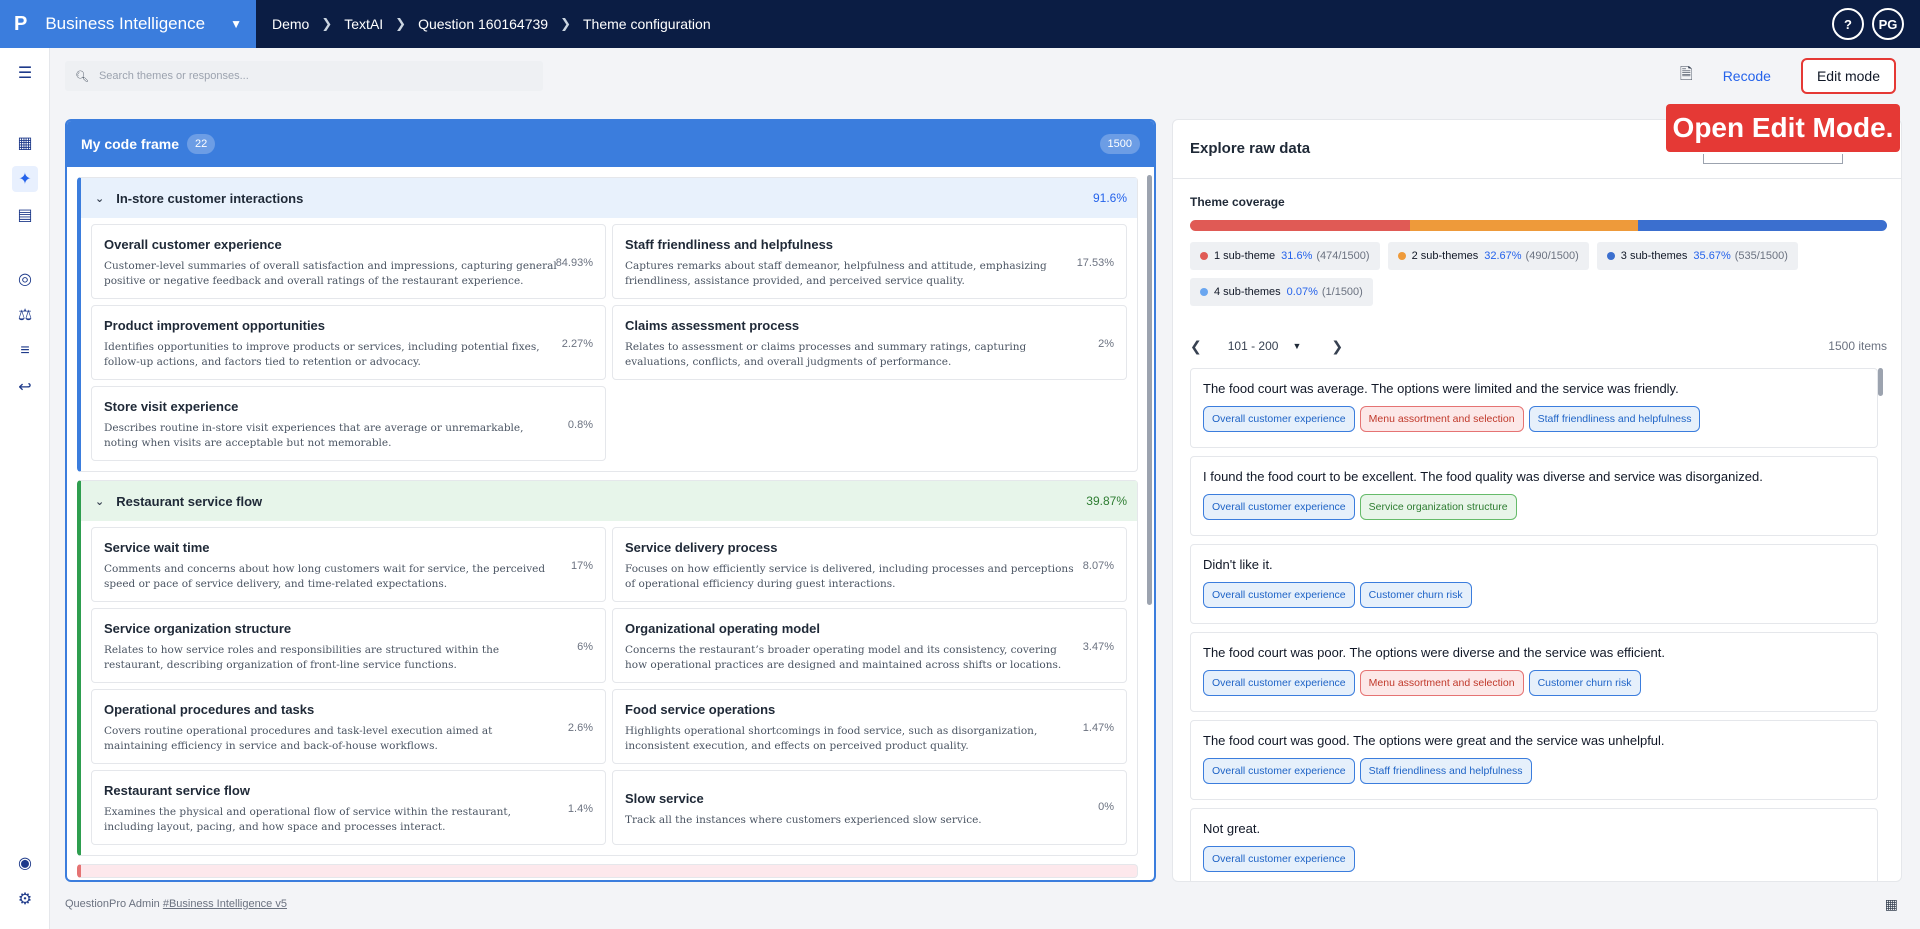 This screenshot has height=929, width=1920. Describe the element at coordinates (1196, 346) in the screenshot. I see `previous-page-icon: ❮` at that location.